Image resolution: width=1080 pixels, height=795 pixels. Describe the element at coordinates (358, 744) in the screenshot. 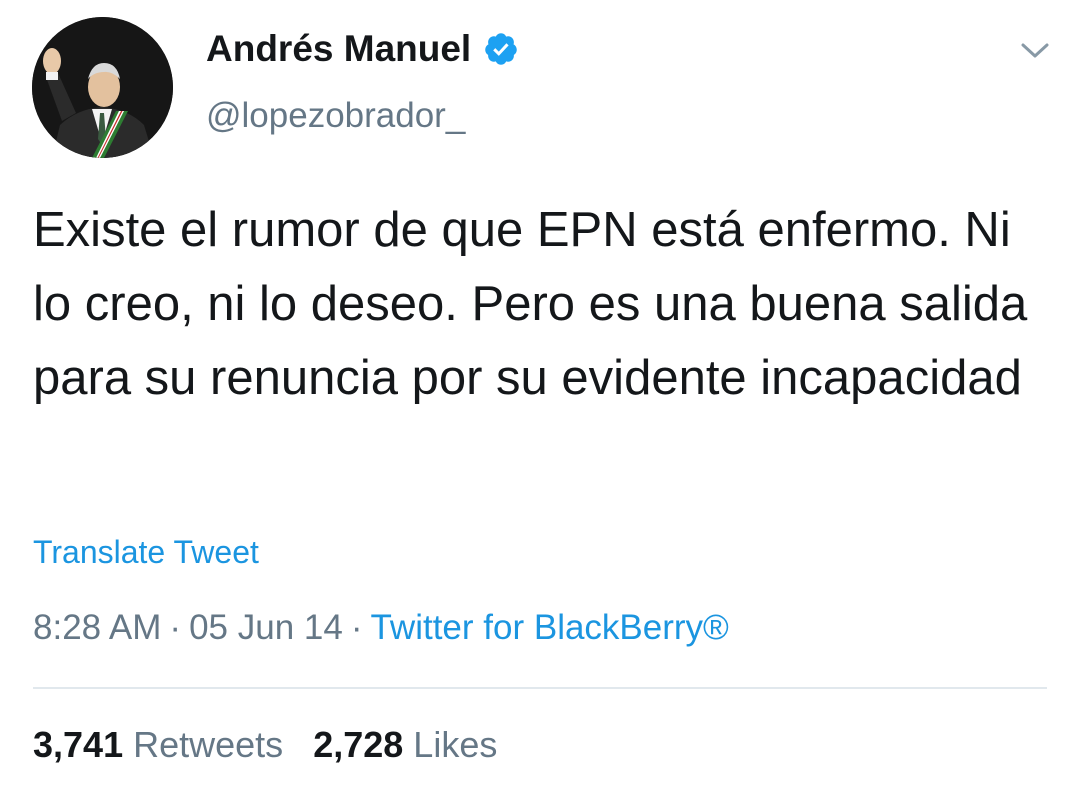

I see `likes-count: 2,728` at that location.